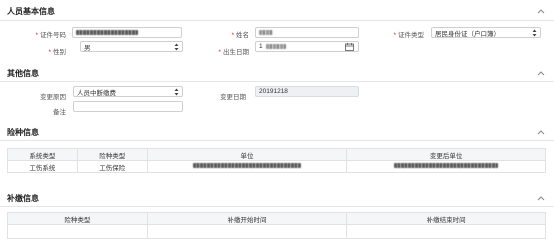 The image size is (554, 248). I want to click on name-field, so click(307, 32).